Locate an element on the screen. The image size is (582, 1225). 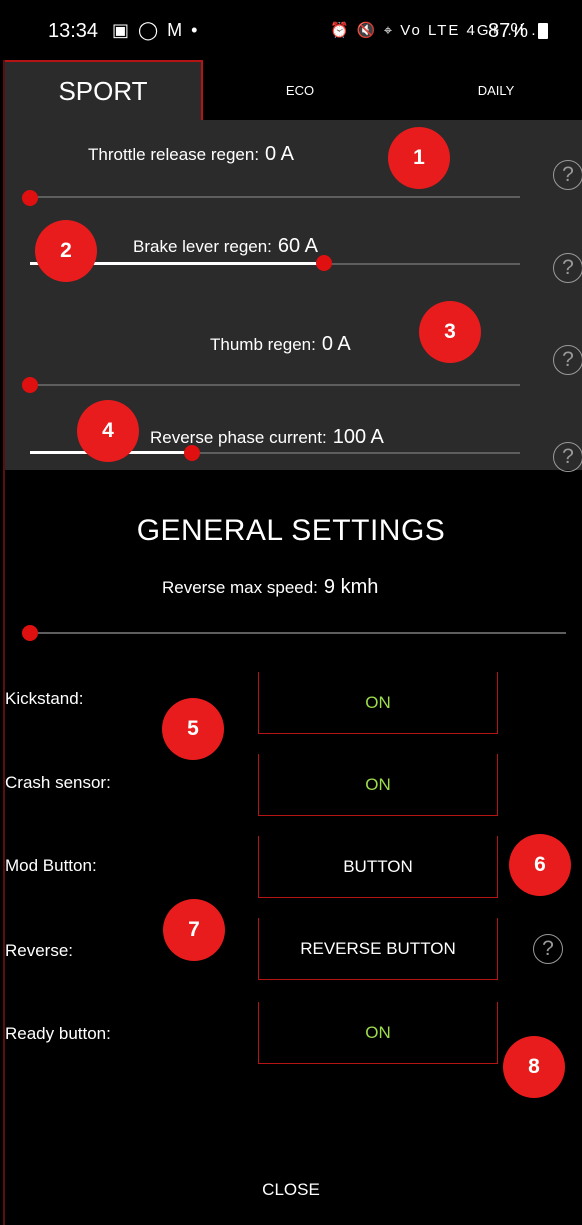
throttle-release-regen-label: Throttle release regen: 0 A is located at coordinates (191, 154).